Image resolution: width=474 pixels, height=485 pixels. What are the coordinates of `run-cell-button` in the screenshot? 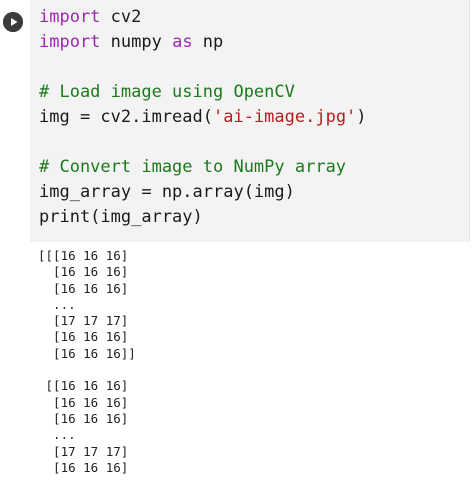 It's located at (13, 22).